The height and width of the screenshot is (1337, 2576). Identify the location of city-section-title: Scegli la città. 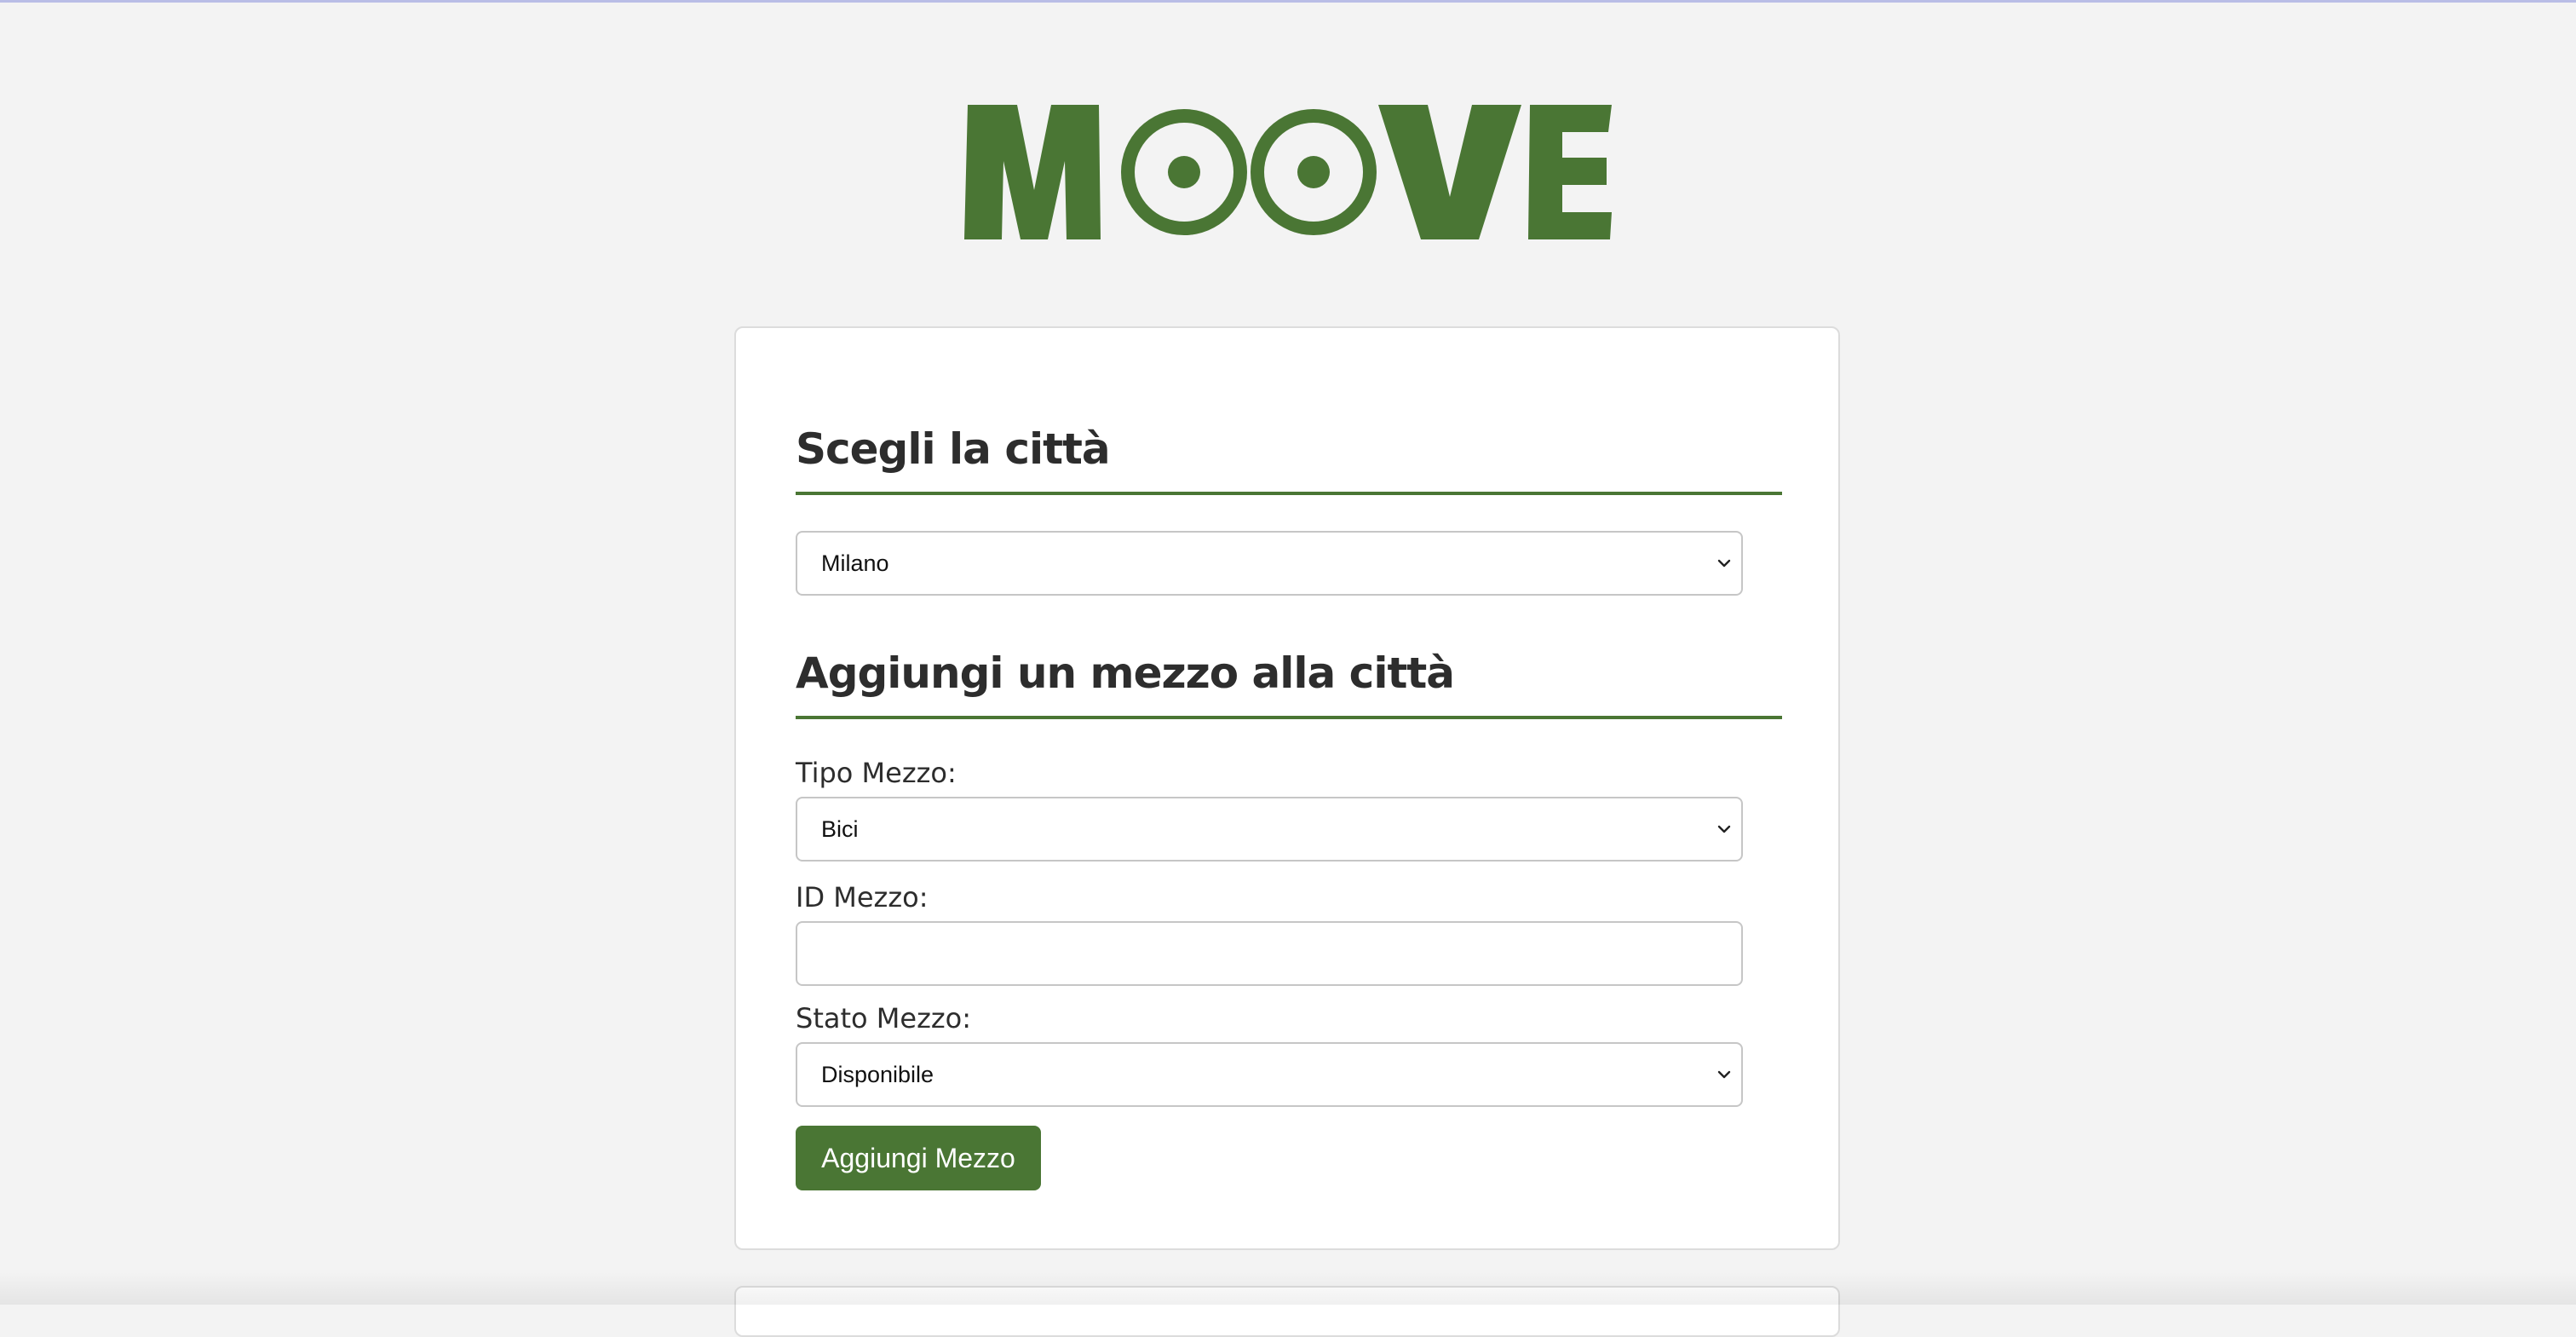
(953, 449).